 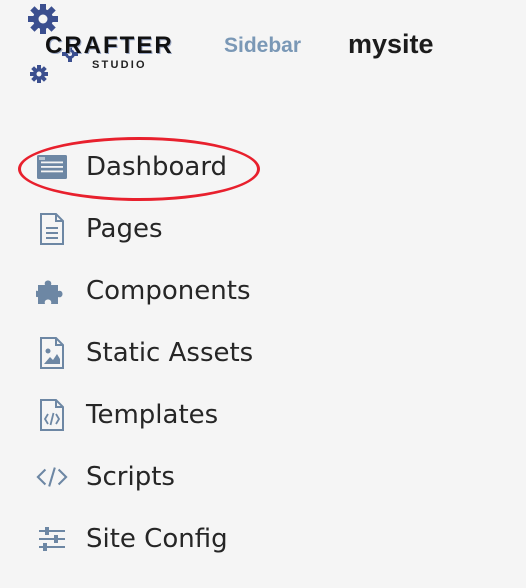 I want to click on sidebar-item-dashboard: Dashboard, so click(x=263, y=168).